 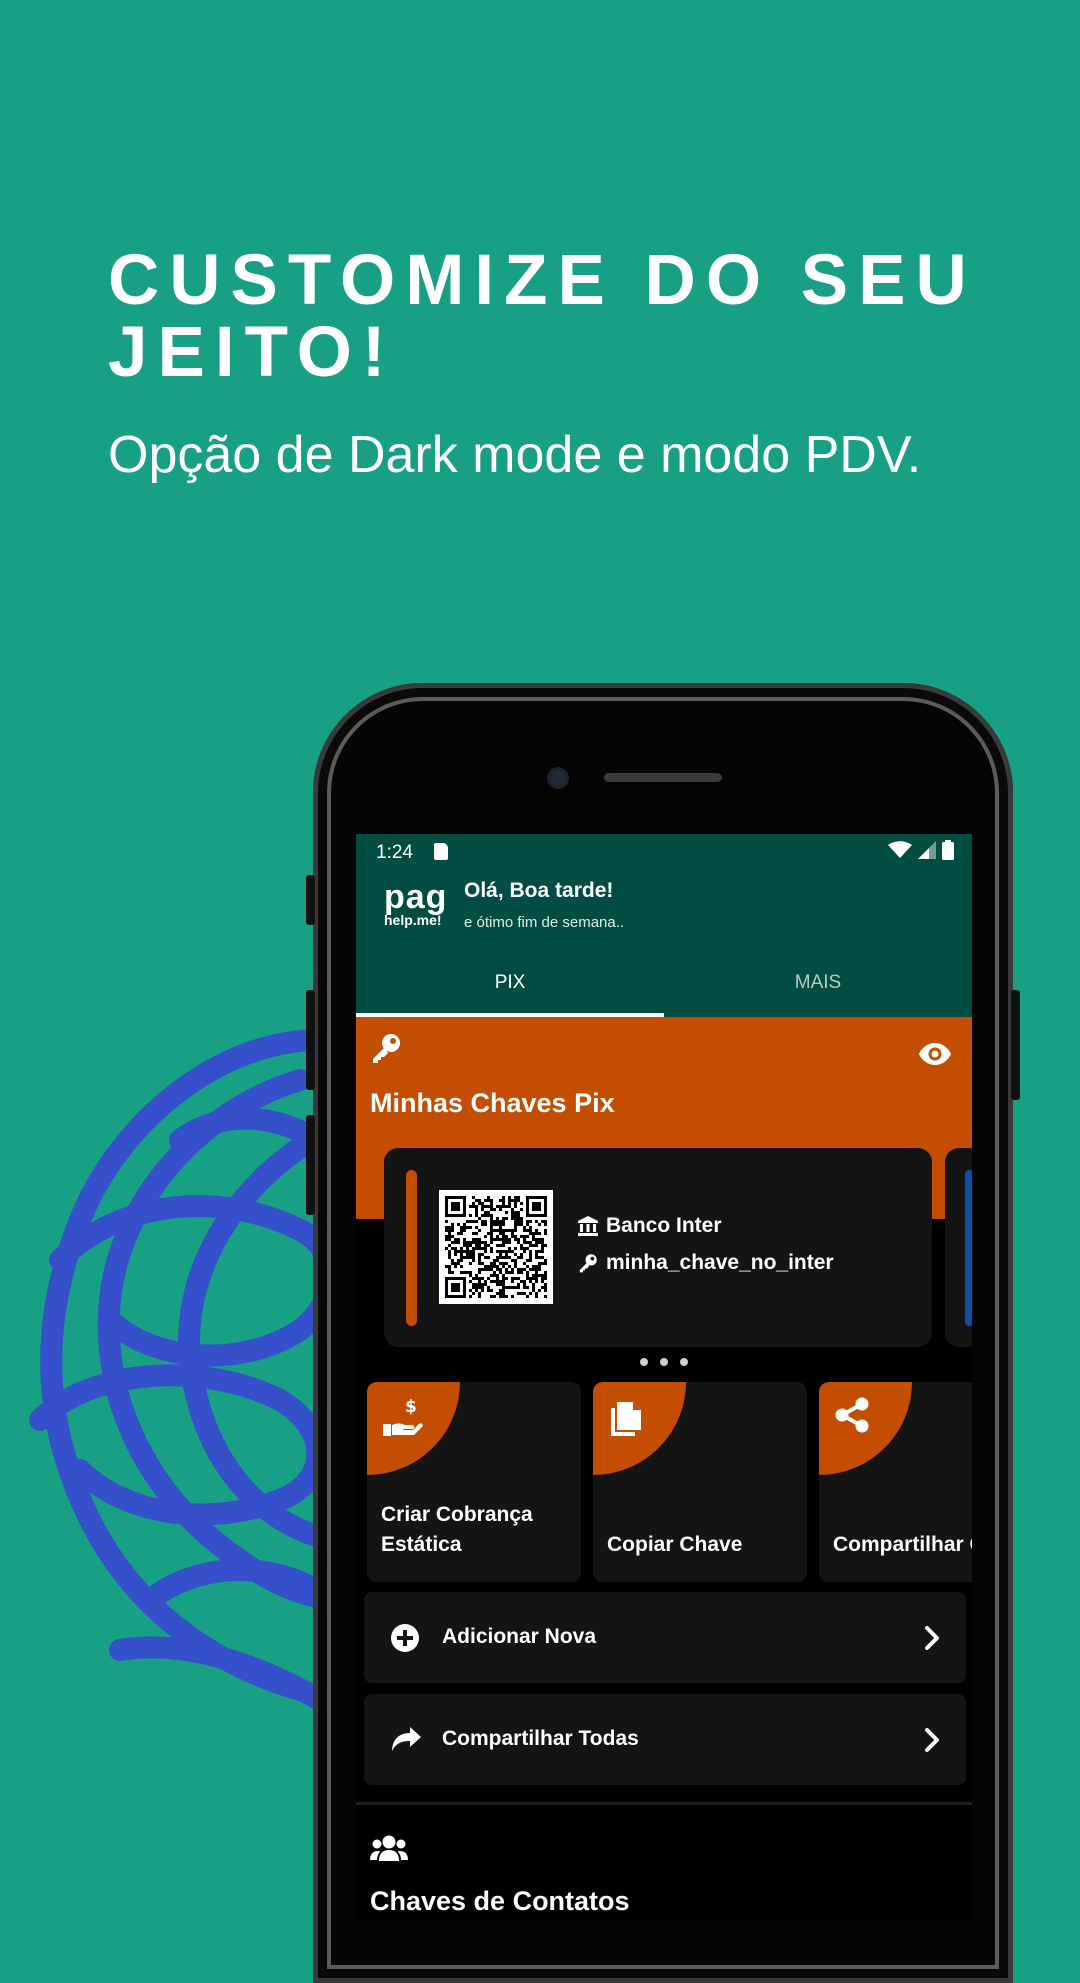 I want to click on phone-speaker, so click(x=663, y=777).